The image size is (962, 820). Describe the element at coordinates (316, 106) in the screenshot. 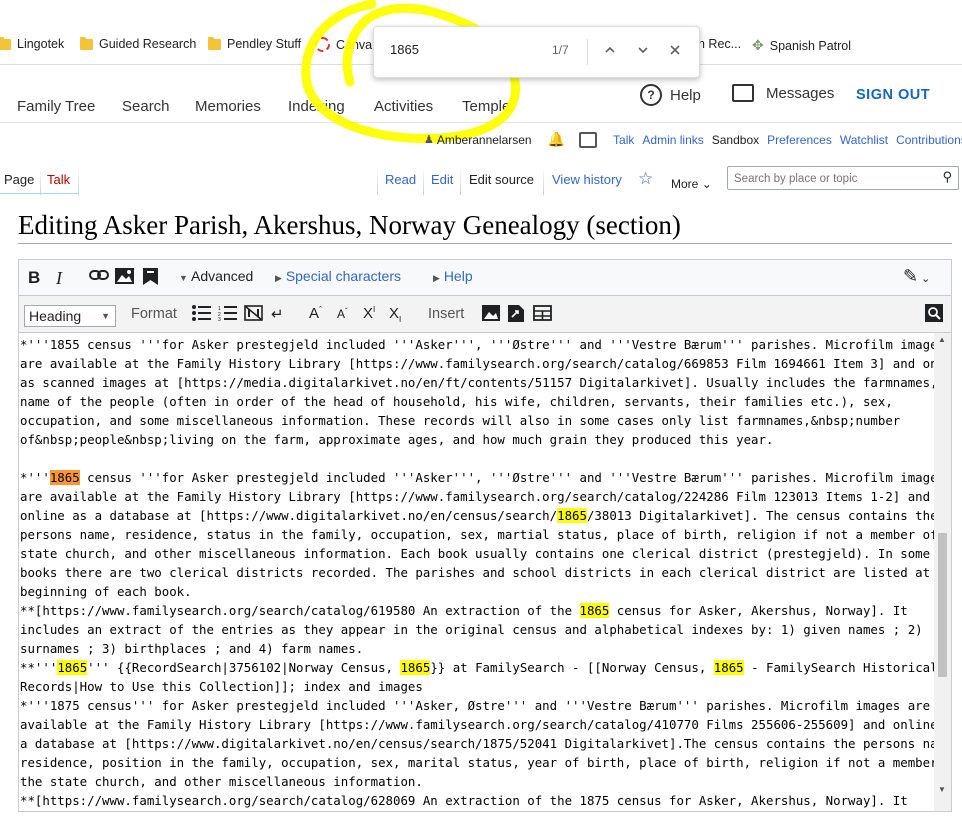

I see `nav-indexing: Indexing` at that location.